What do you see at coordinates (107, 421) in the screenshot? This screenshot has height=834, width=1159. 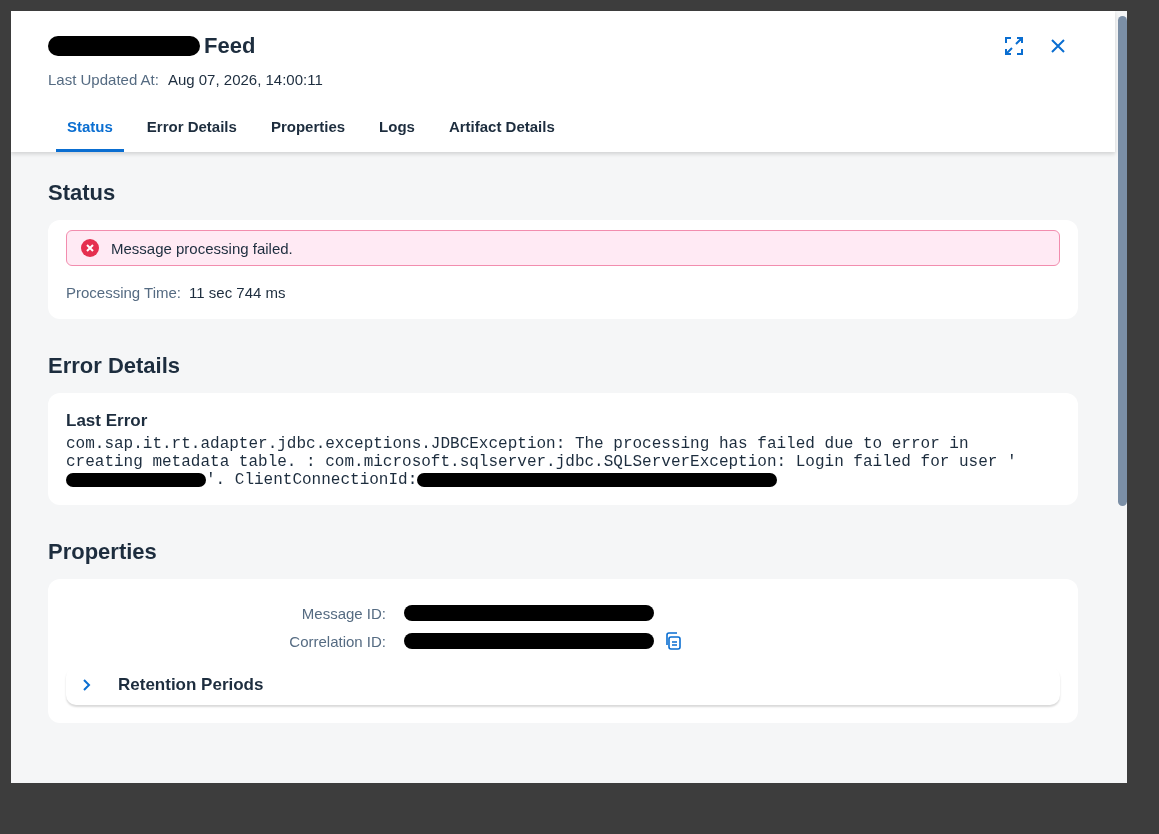 I see `last-error-title: Last Error` at bounding box center [107, 421].